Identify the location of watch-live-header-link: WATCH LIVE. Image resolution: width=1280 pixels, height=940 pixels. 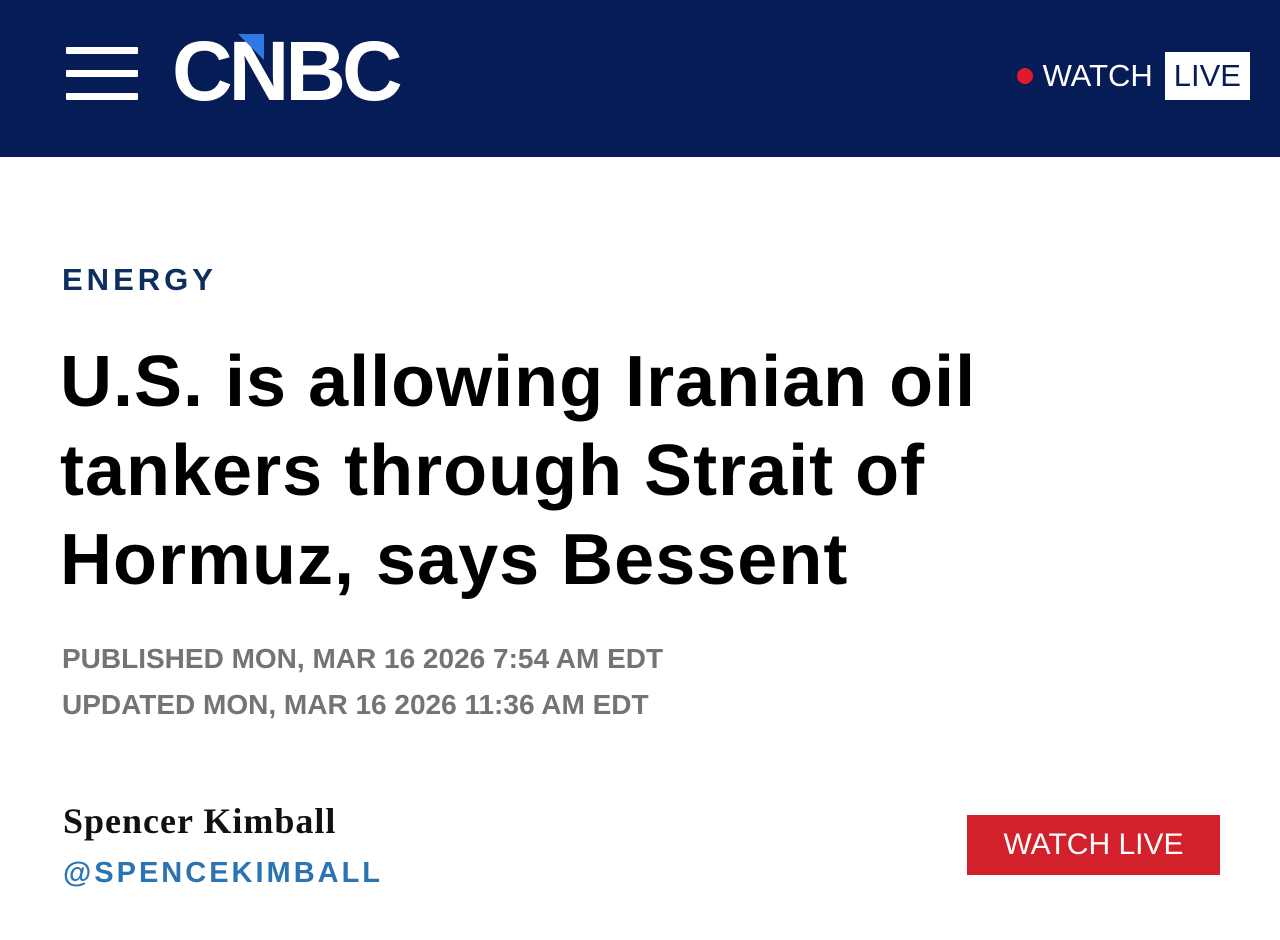
(1133, 76).